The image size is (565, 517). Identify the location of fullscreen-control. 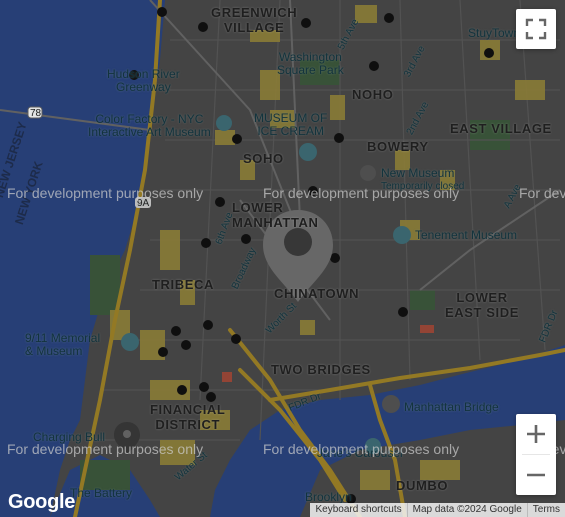
(536, 29).